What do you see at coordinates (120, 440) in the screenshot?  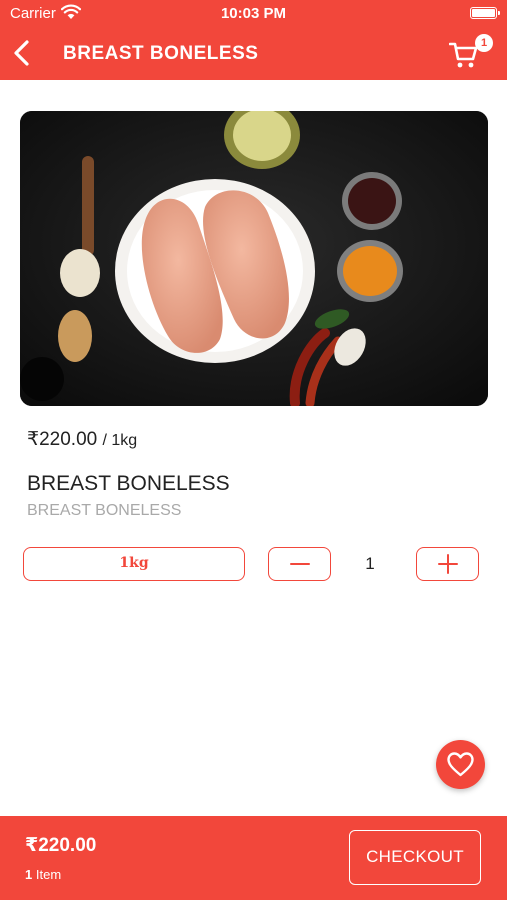 I see `price-unit: / 1kg` at bounding box center [120, 440].